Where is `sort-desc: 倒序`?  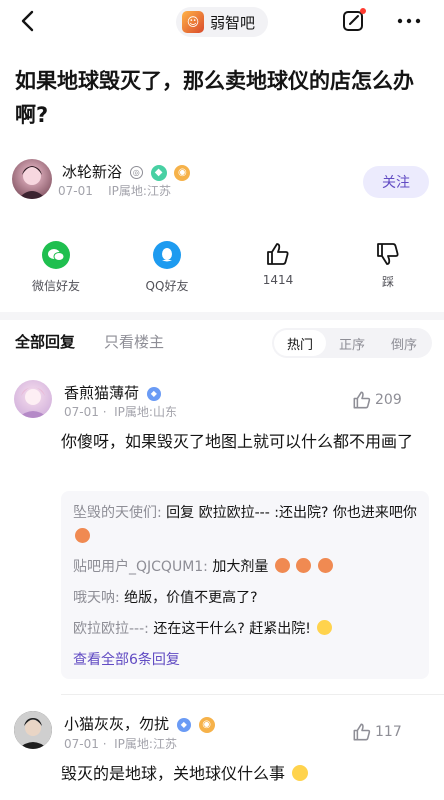
sort-desc: 倒序 is located at coordinates (404, 343).